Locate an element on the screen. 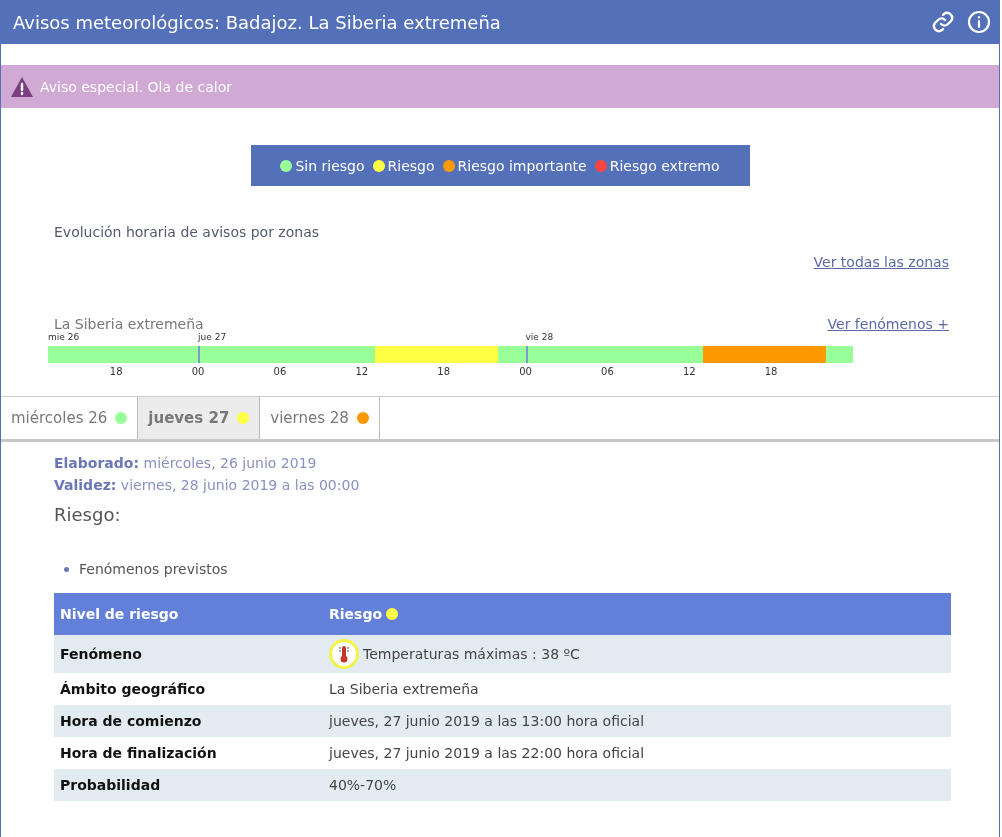 This screenshot has height=837, width=1002. legend-label: Riesgo is located at coordinates (411, 165).